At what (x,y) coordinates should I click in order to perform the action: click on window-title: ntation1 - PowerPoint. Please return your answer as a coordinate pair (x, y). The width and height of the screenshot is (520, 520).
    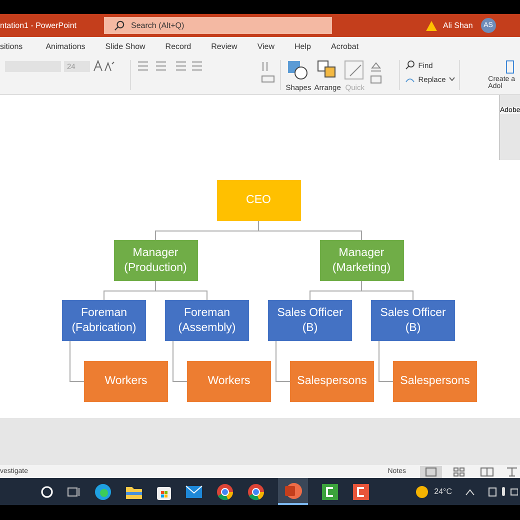
    Looking at the image, I should click on (39, 25).